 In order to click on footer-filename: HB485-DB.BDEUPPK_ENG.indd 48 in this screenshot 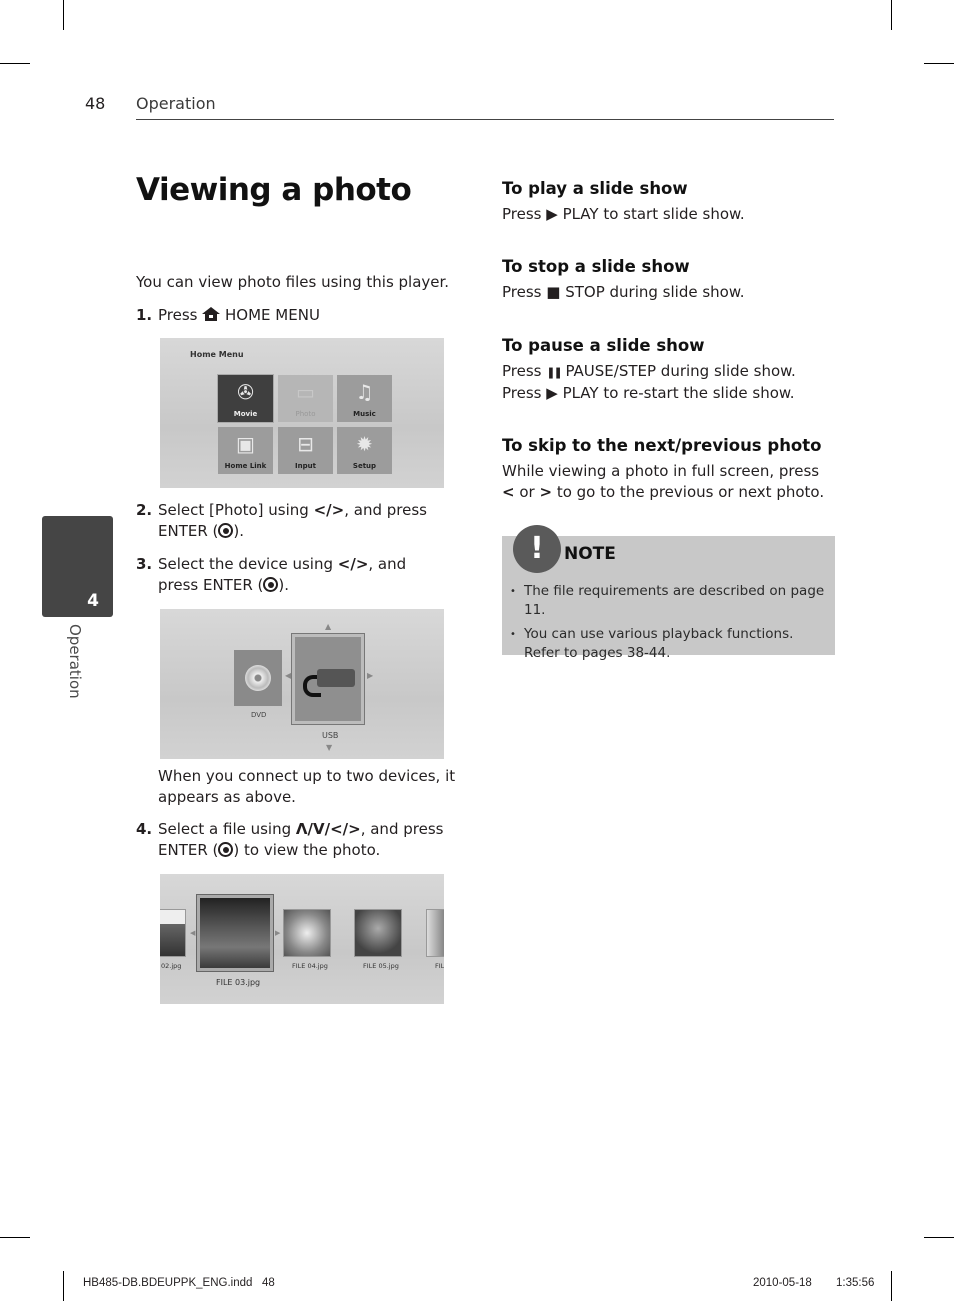, I will do `click(179, 1283)`.